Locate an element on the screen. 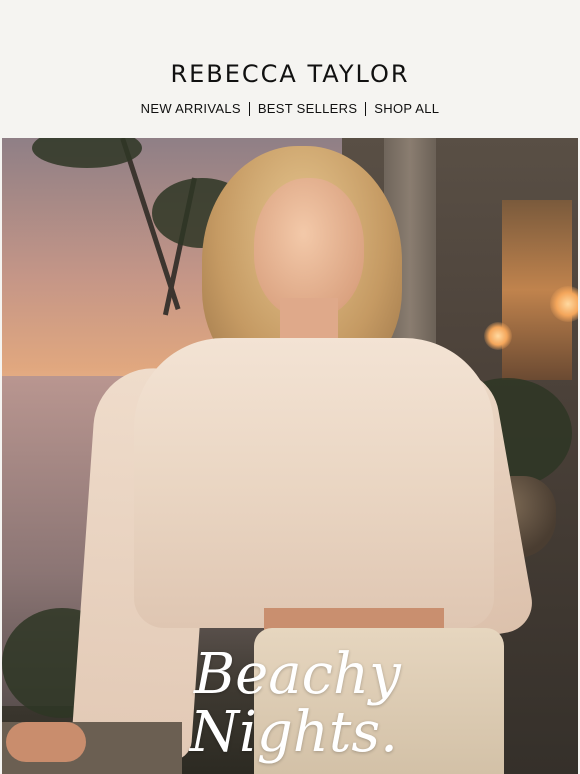  headline-line-1: Beachy is located at coordinates (297, 674).